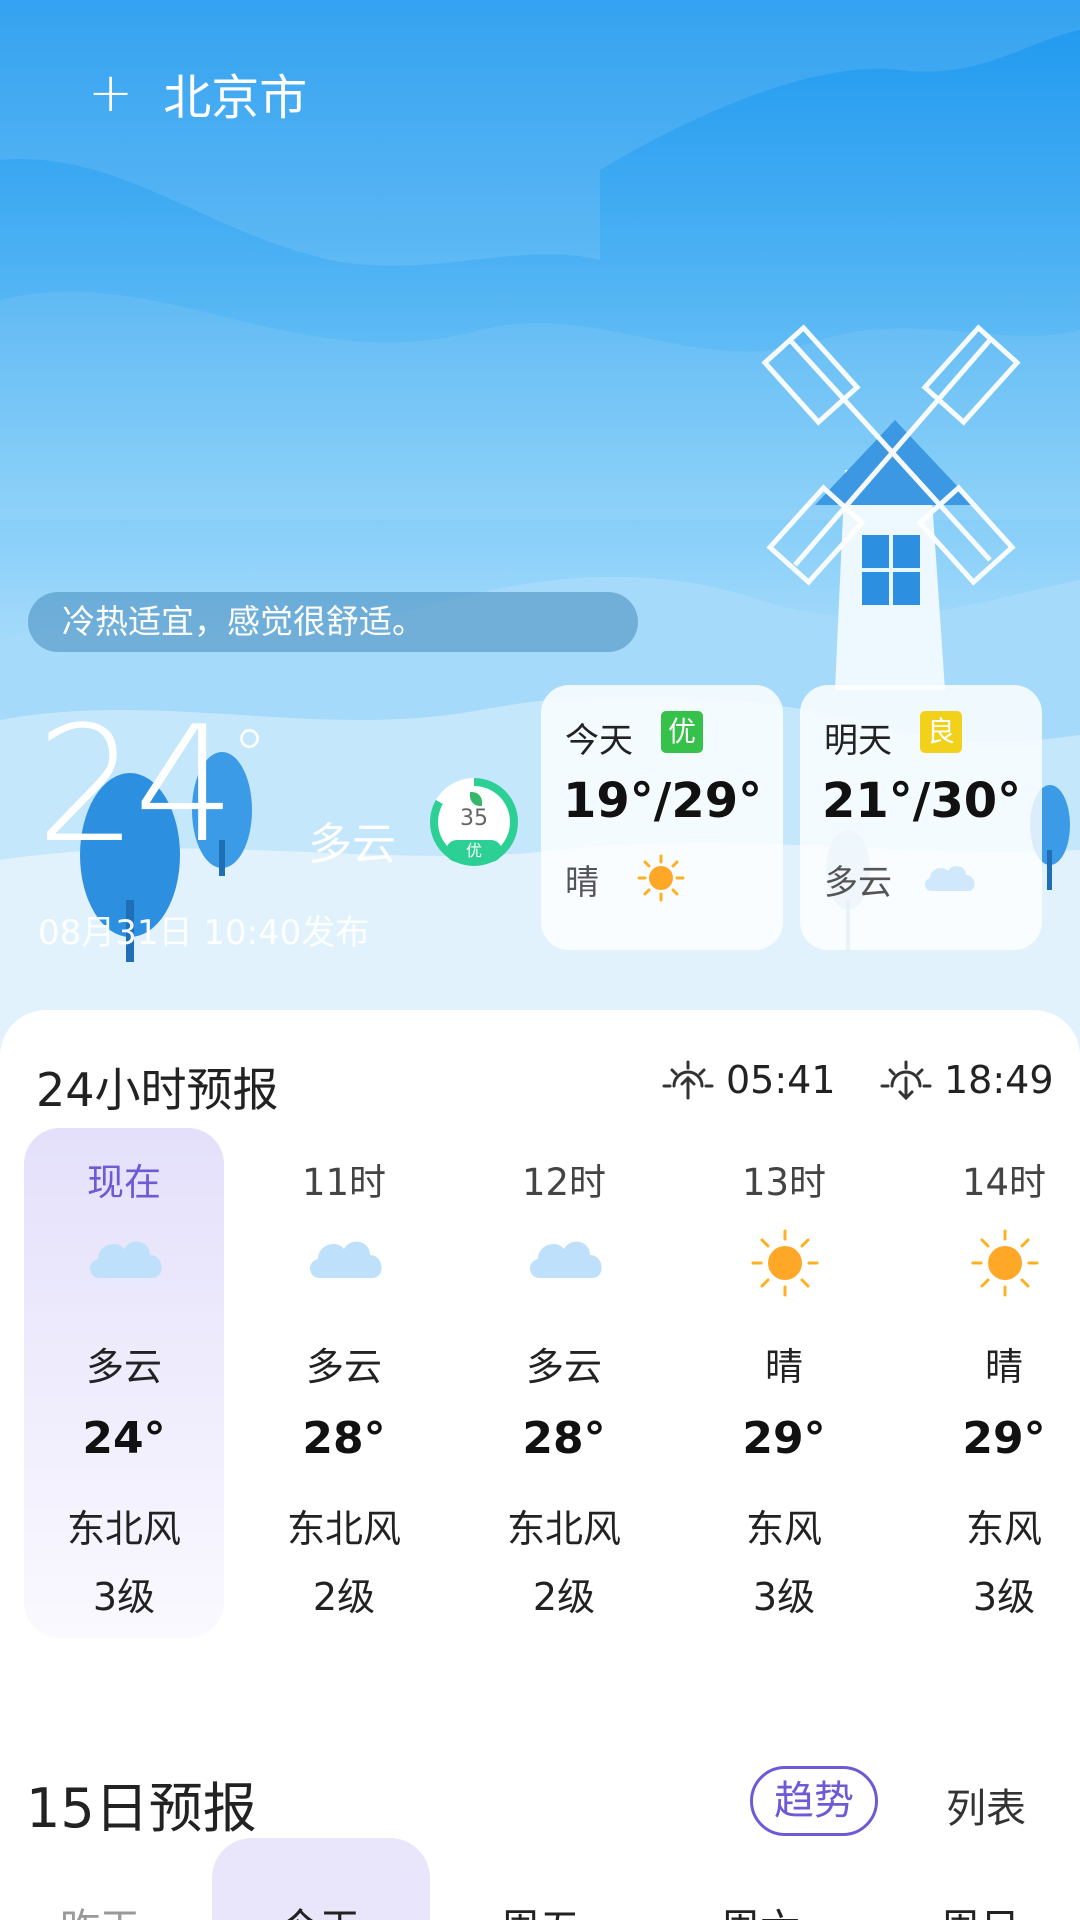 The height and width of the screenshot is (1920, 1080). What do you see at coordinates (999, 1080) in the screenshot?
I see `sunset-time: 18:49` at bounding box center [999, 1080].